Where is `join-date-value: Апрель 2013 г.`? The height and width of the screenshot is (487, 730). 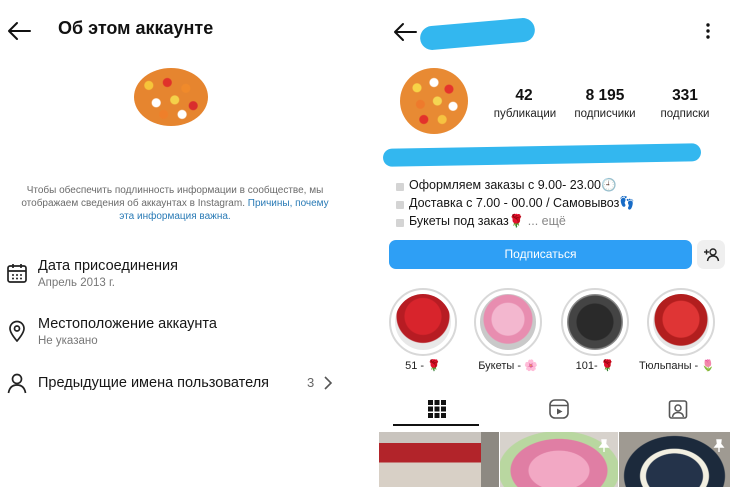 join-date-value: Апрель 2013 г. is located at coordinates (76, 283).